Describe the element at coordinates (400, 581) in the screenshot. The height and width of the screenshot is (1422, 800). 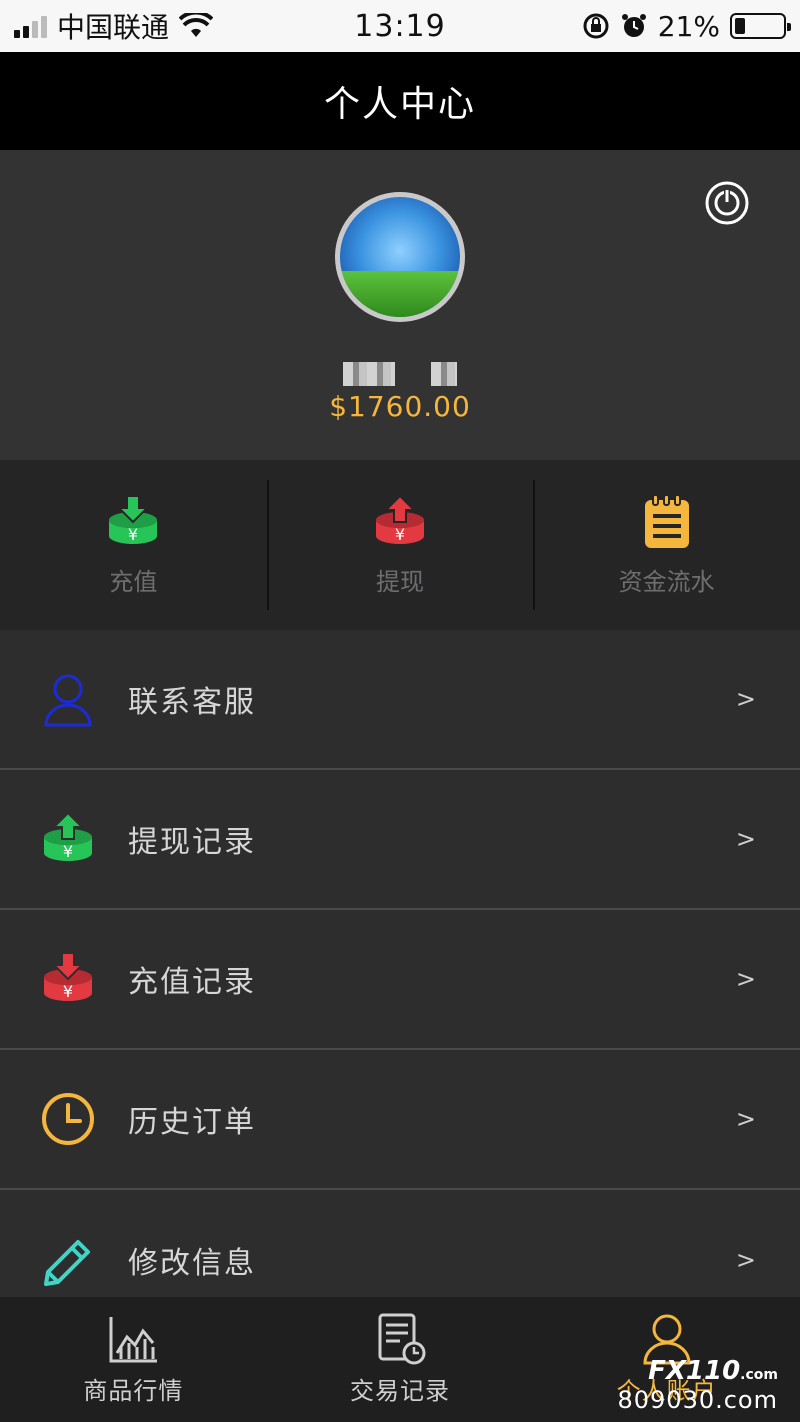
I see `withdraw-label: 提现` at that location.